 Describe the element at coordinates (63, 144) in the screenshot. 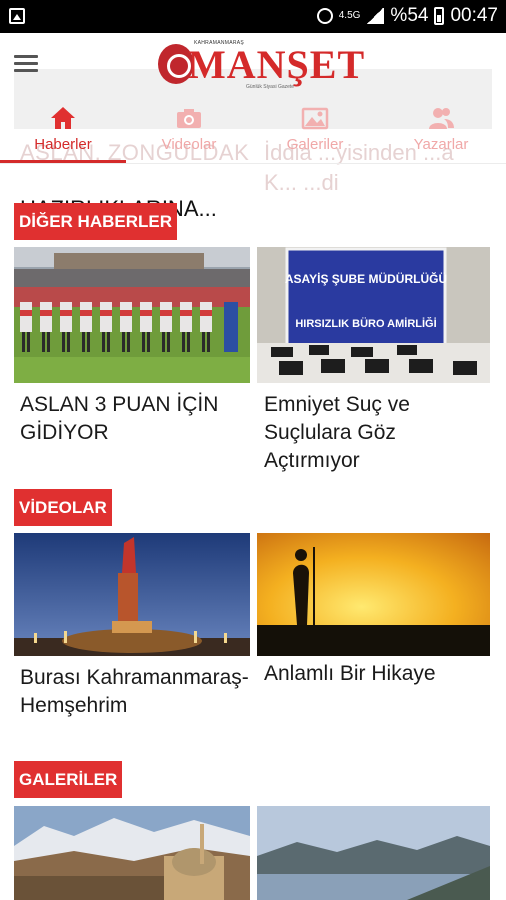

I see `tab-label: Haberler` at that location.